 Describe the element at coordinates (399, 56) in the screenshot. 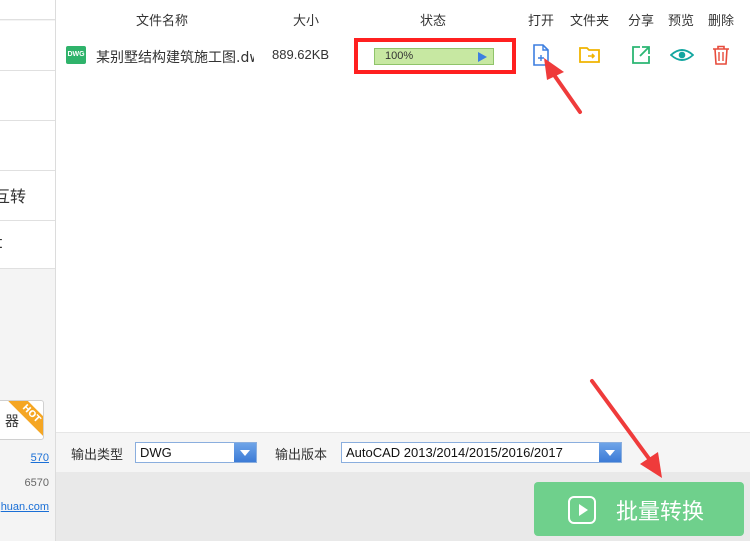

I see `progress-text: 100%` at that location.